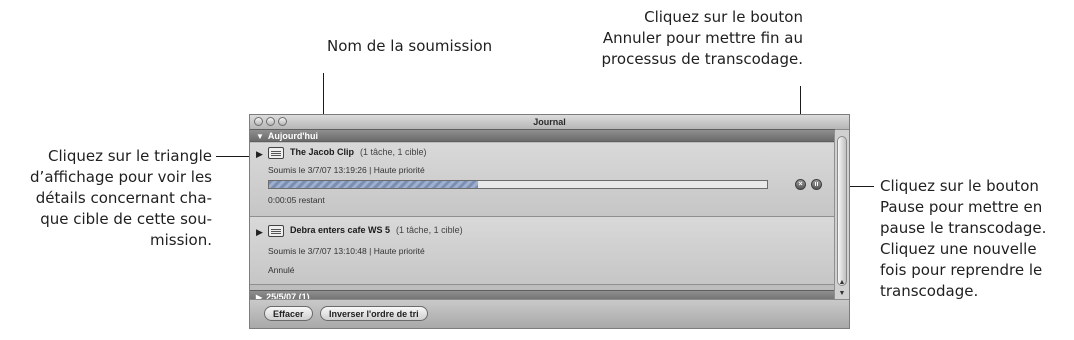 The image size is (1074, 340). I want to click on progress-fill, so click(374, 184).